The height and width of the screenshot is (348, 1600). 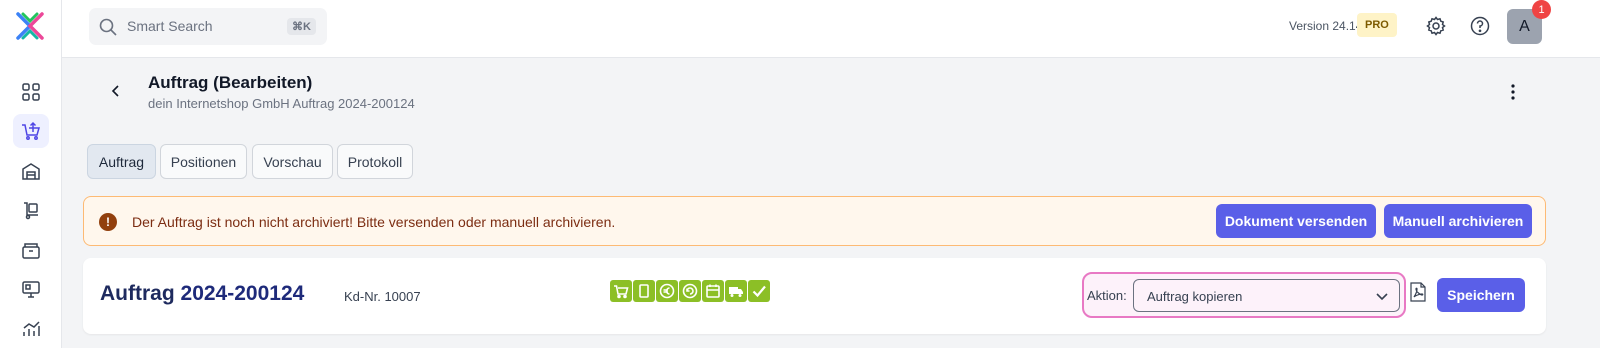 What do you see at coordinates (1266, 295) in the screenshot?
I see `action-select: Auftrag kopieren` at bounding box center [1266, 295].